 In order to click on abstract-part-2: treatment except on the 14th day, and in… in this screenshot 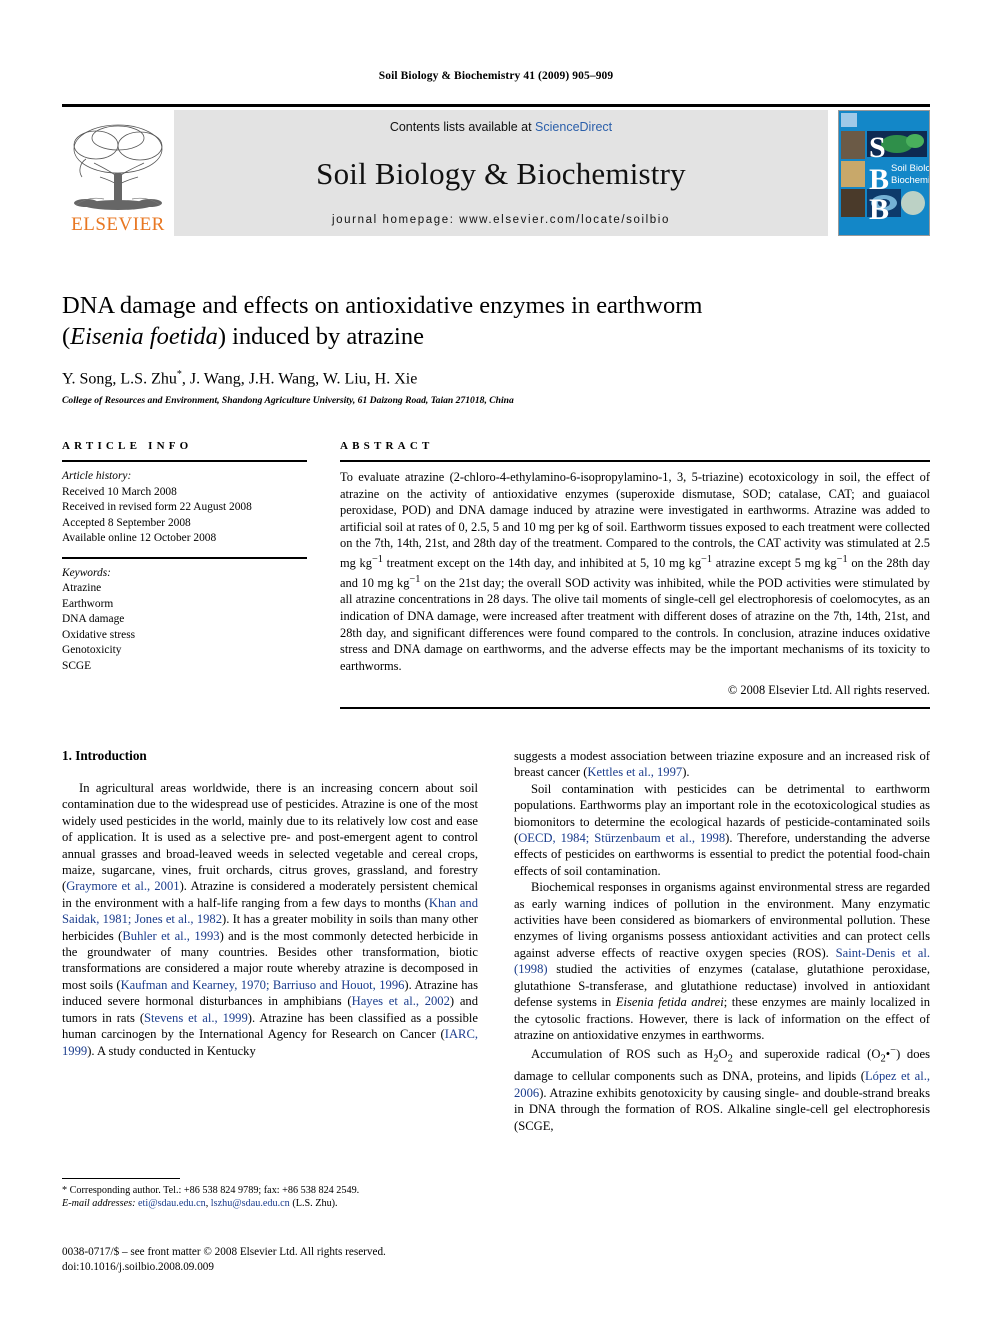, I will do `click(542, 563)`.